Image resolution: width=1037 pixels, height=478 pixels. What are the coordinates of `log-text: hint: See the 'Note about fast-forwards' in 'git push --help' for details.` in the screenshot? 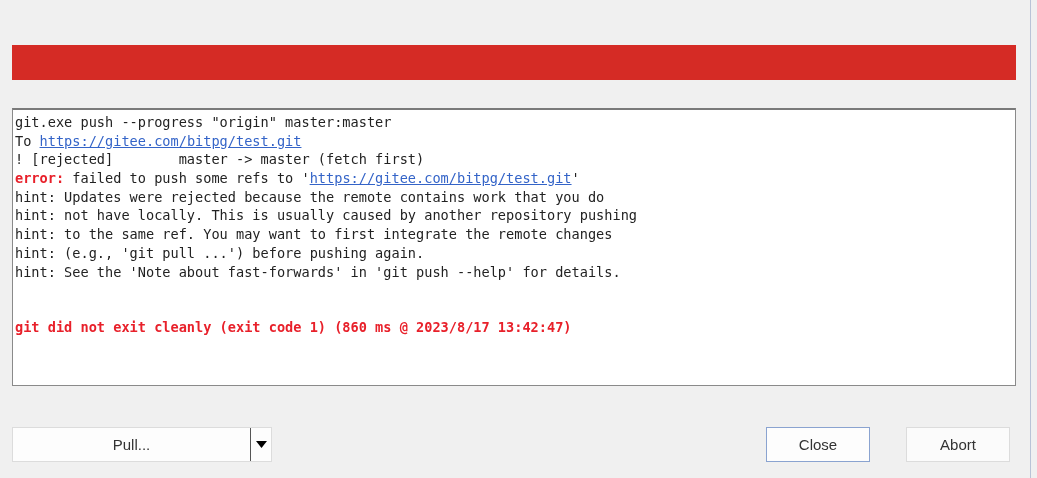 It's located at (318, 271).